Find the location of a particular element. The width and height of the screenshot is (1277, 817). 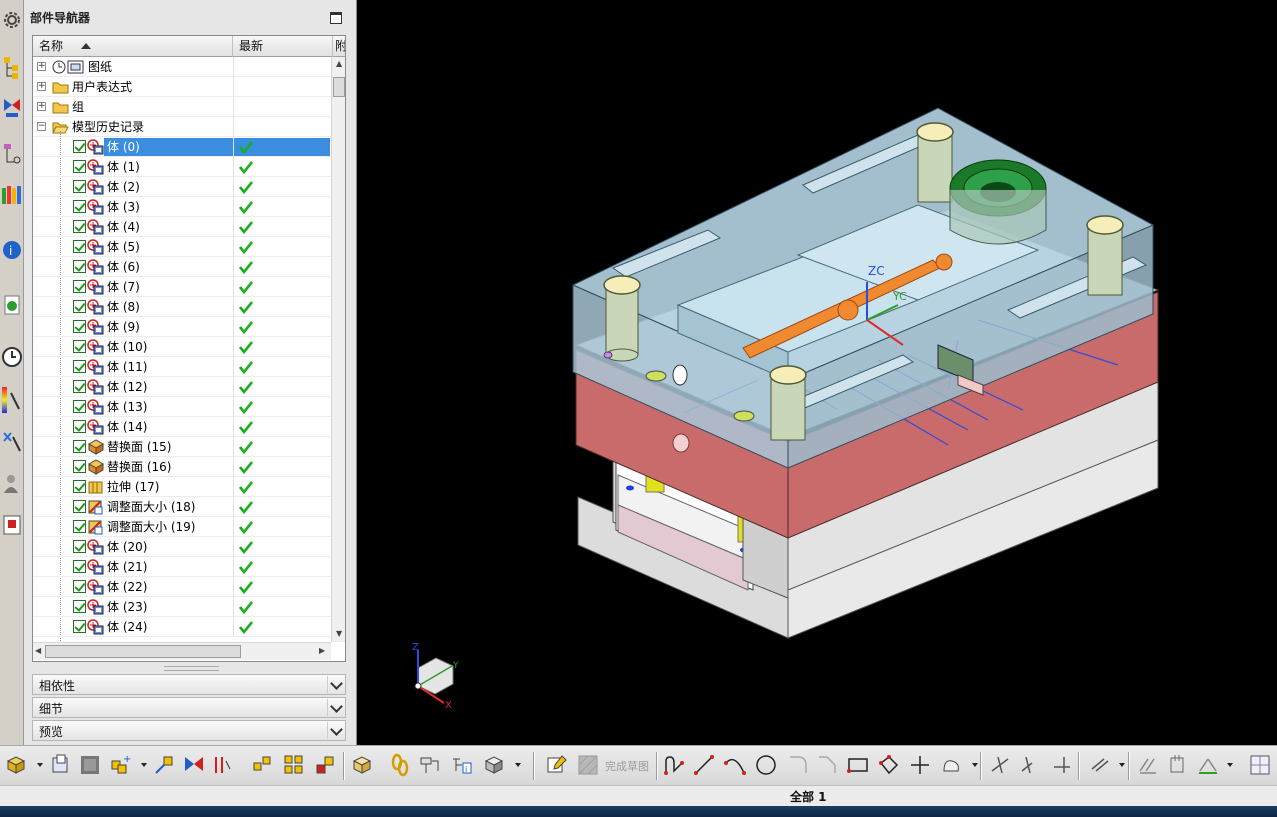

explode-view-icon is located at coordinates (262, 765).